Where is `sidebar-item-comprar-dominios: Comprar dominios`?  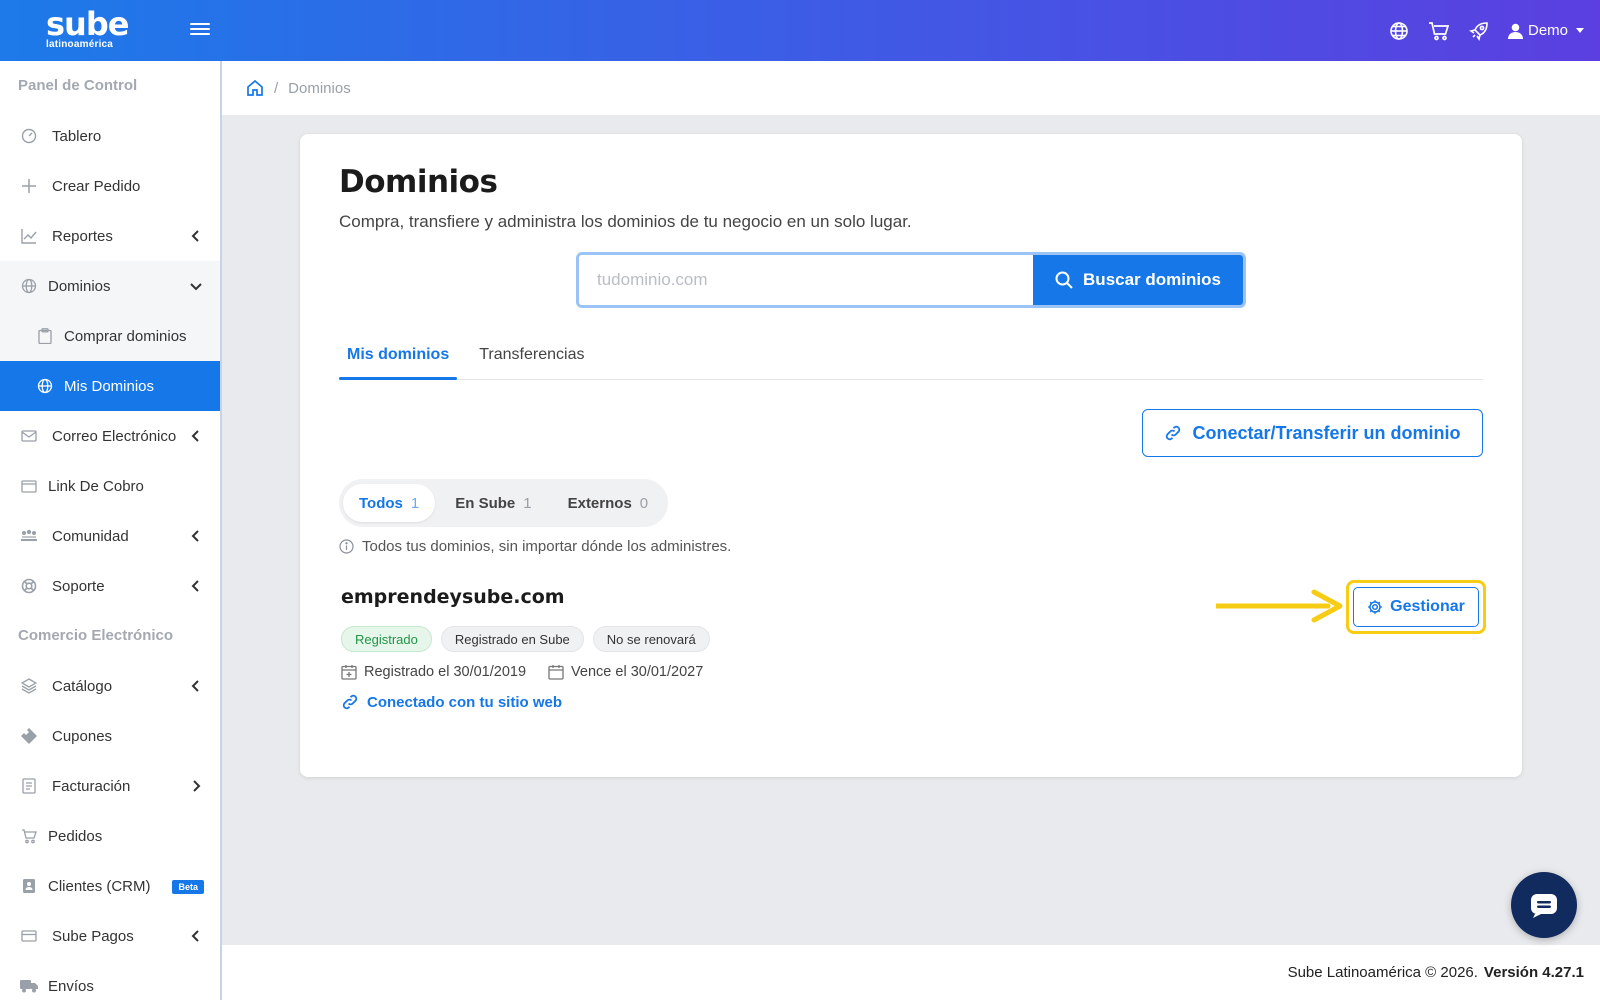
sidebar-item-comprar-dominios: Comprar dominios is located at coordinates (110, 336).